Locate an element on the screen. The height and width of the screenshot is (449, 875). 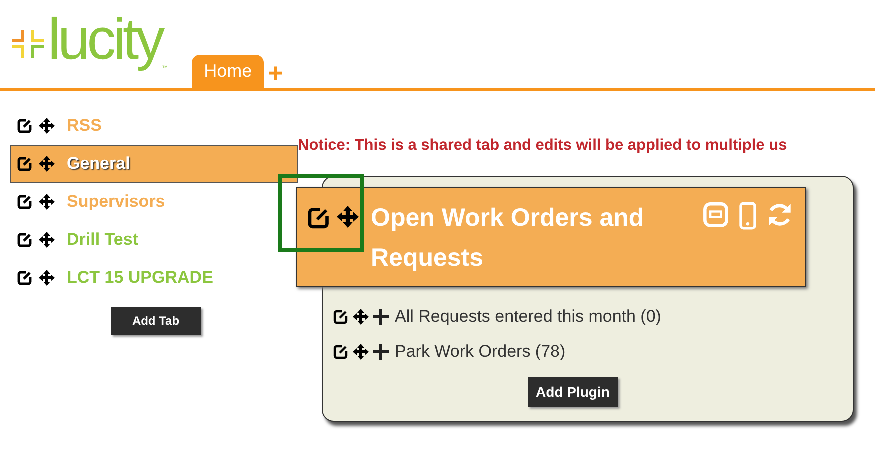
add-tab-button: + is located at coordinates (276, 74).